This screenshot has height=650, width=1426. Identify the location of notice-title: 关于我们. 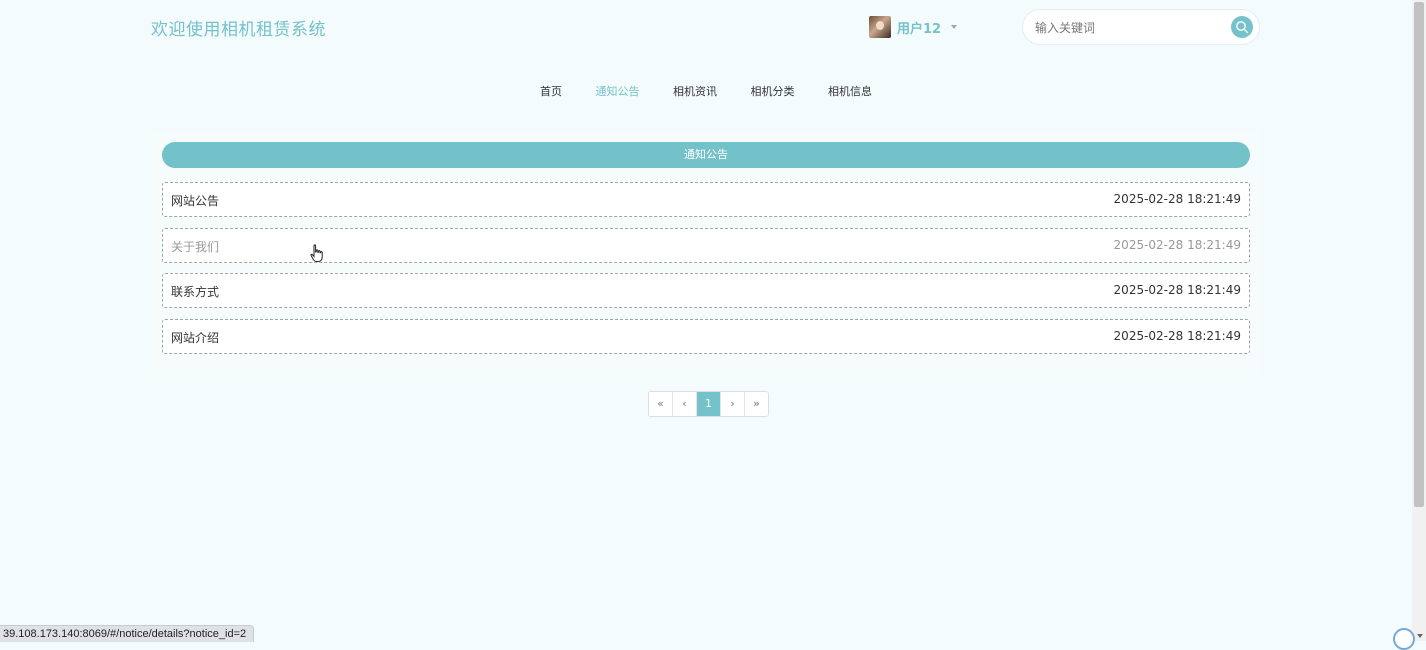
(195, 247).